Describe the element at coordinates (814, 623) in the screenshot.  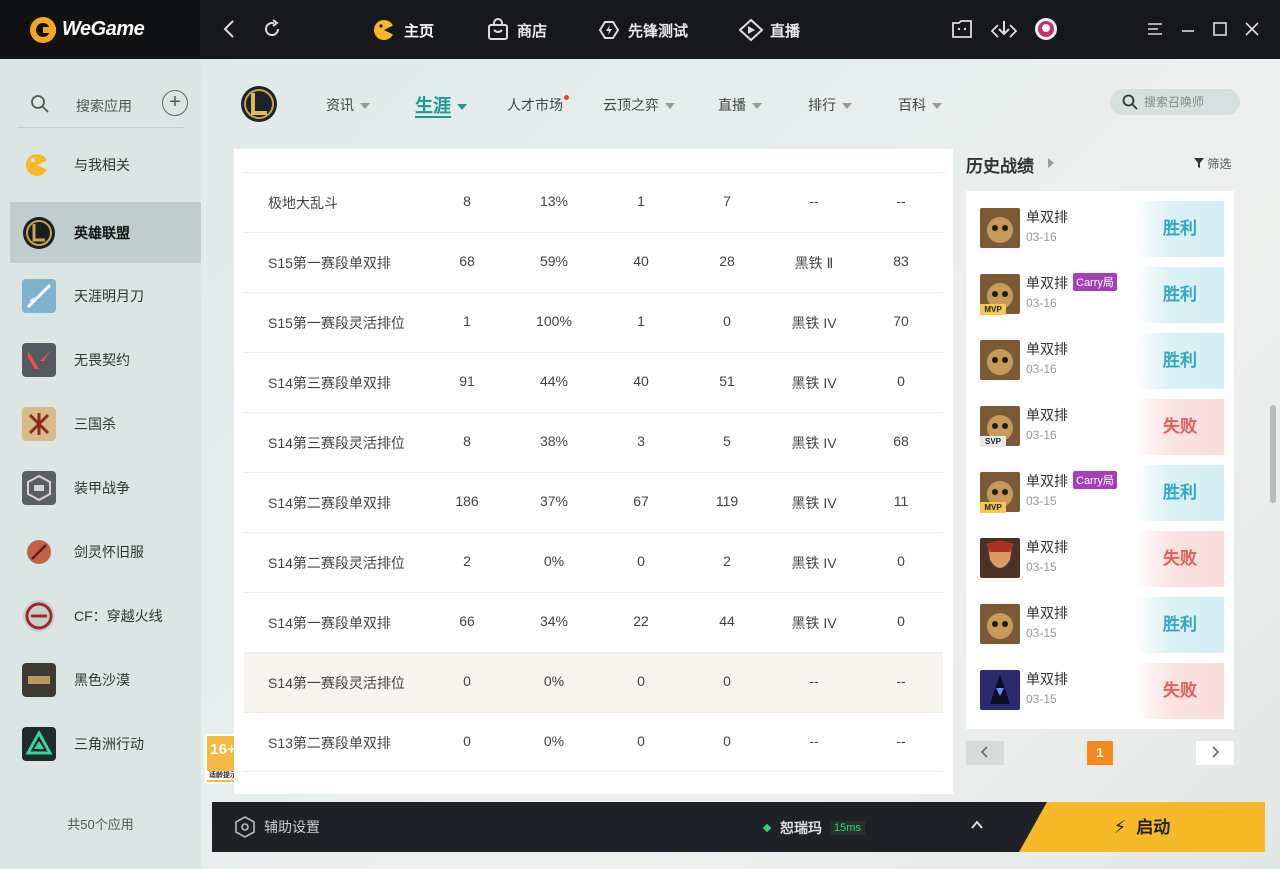
I see `rank-cell: 黑铁 IV` at that location.